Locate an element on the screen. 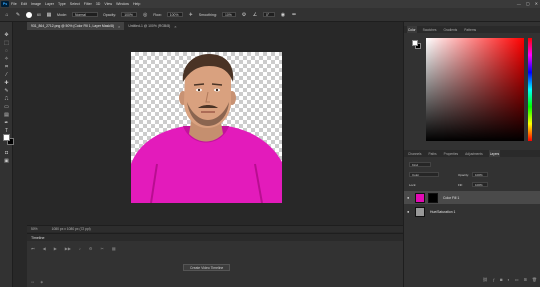 The image size is (540, 289). marquee-tool-icon: ⬚ is located at coordinates (6, 43).